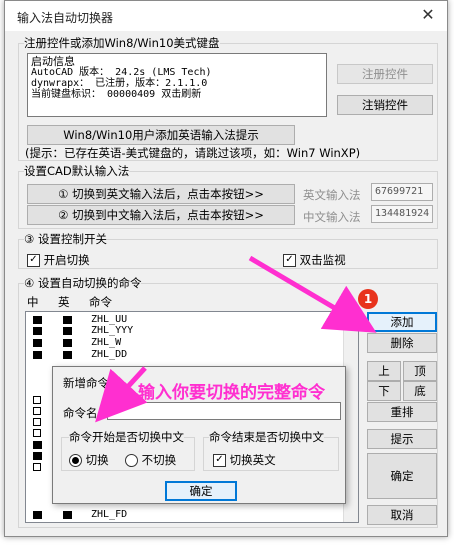 This screenshot has height=545, width=454. I want to click on step-badge: 1, so click(368, 299).